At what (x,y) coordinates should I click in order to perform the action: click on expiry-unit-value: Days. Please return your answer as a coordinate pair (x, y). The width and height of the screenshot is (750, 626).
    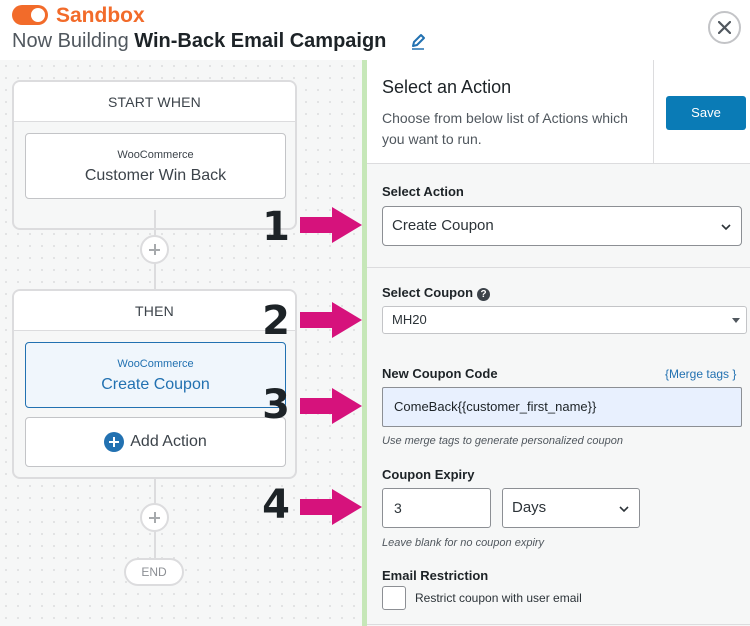
    Looking at the image, I should click on (529, 507).